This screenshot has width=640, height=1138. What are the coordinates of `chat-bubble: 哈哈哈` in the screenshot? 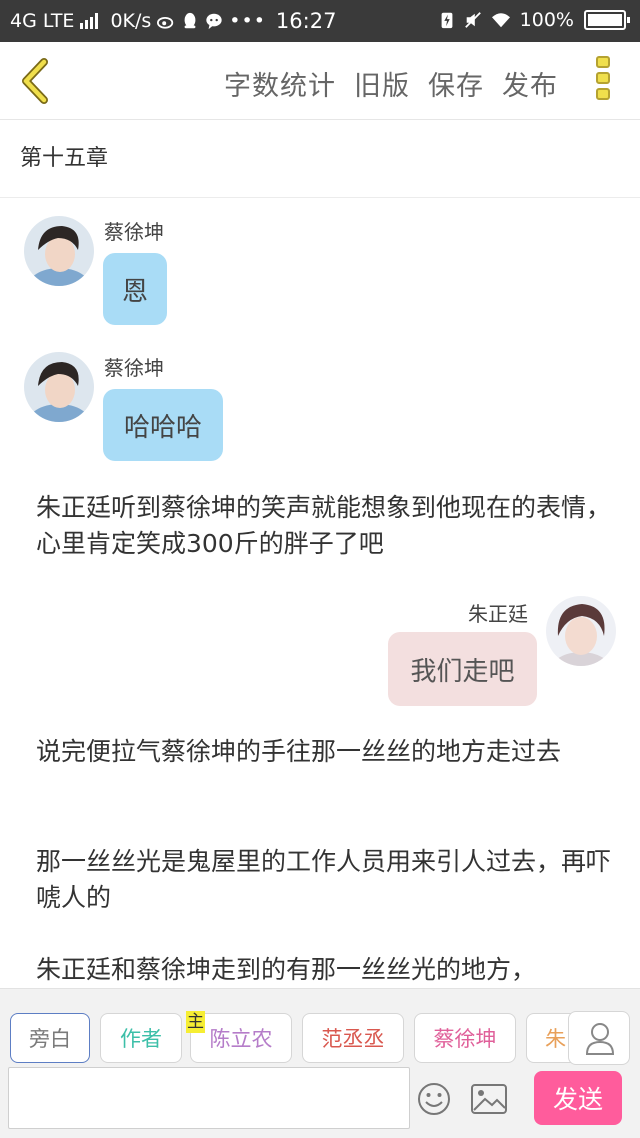 It's located at (163, 425).